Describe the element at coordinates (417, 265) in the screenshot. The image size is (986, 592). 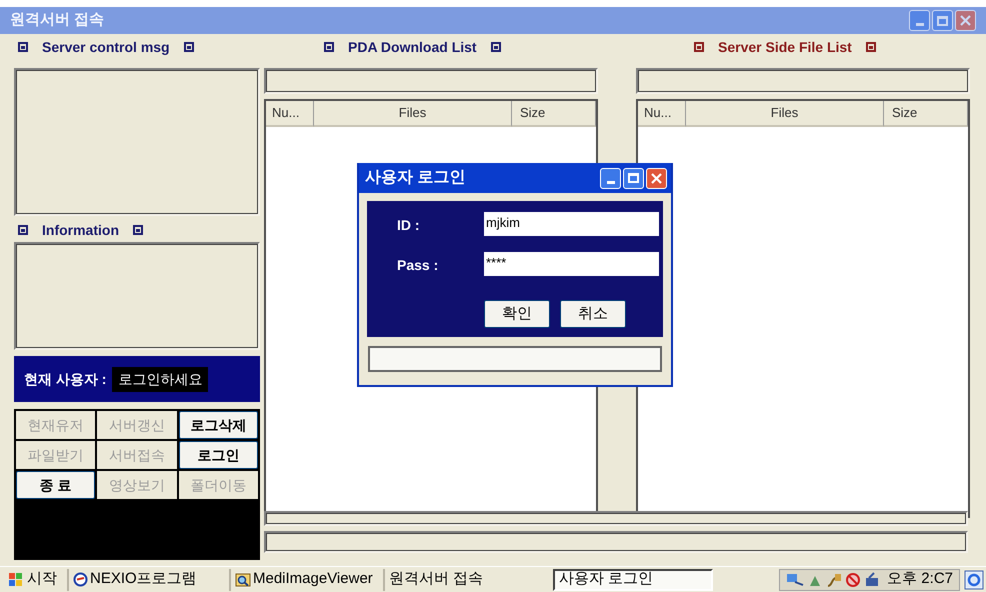
I see `field-label: Pass :` at that location.